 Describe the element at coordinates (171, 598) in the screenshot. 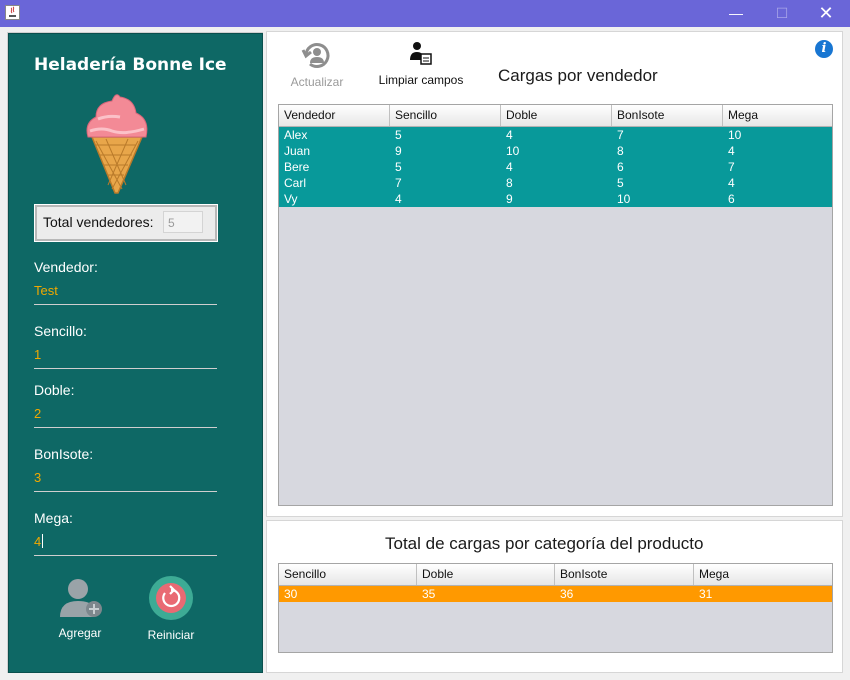

I see `restart-icon` at that location.